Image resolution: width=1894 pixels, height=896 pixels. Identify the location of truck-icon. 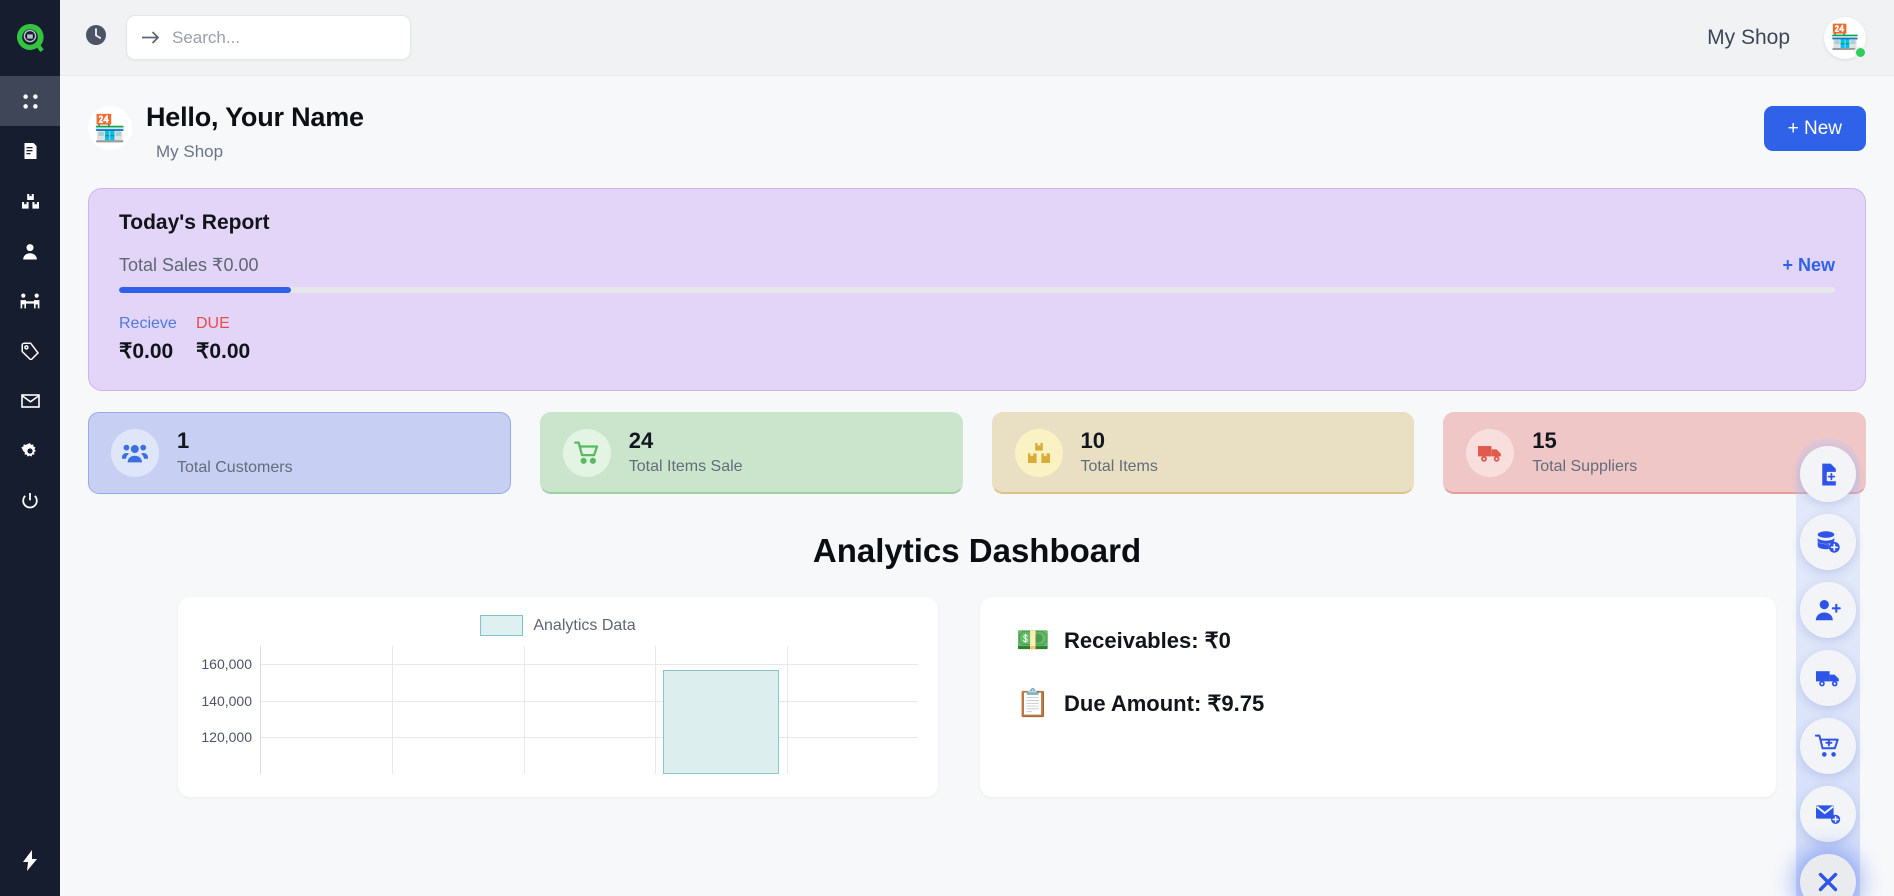
(1828, 678).